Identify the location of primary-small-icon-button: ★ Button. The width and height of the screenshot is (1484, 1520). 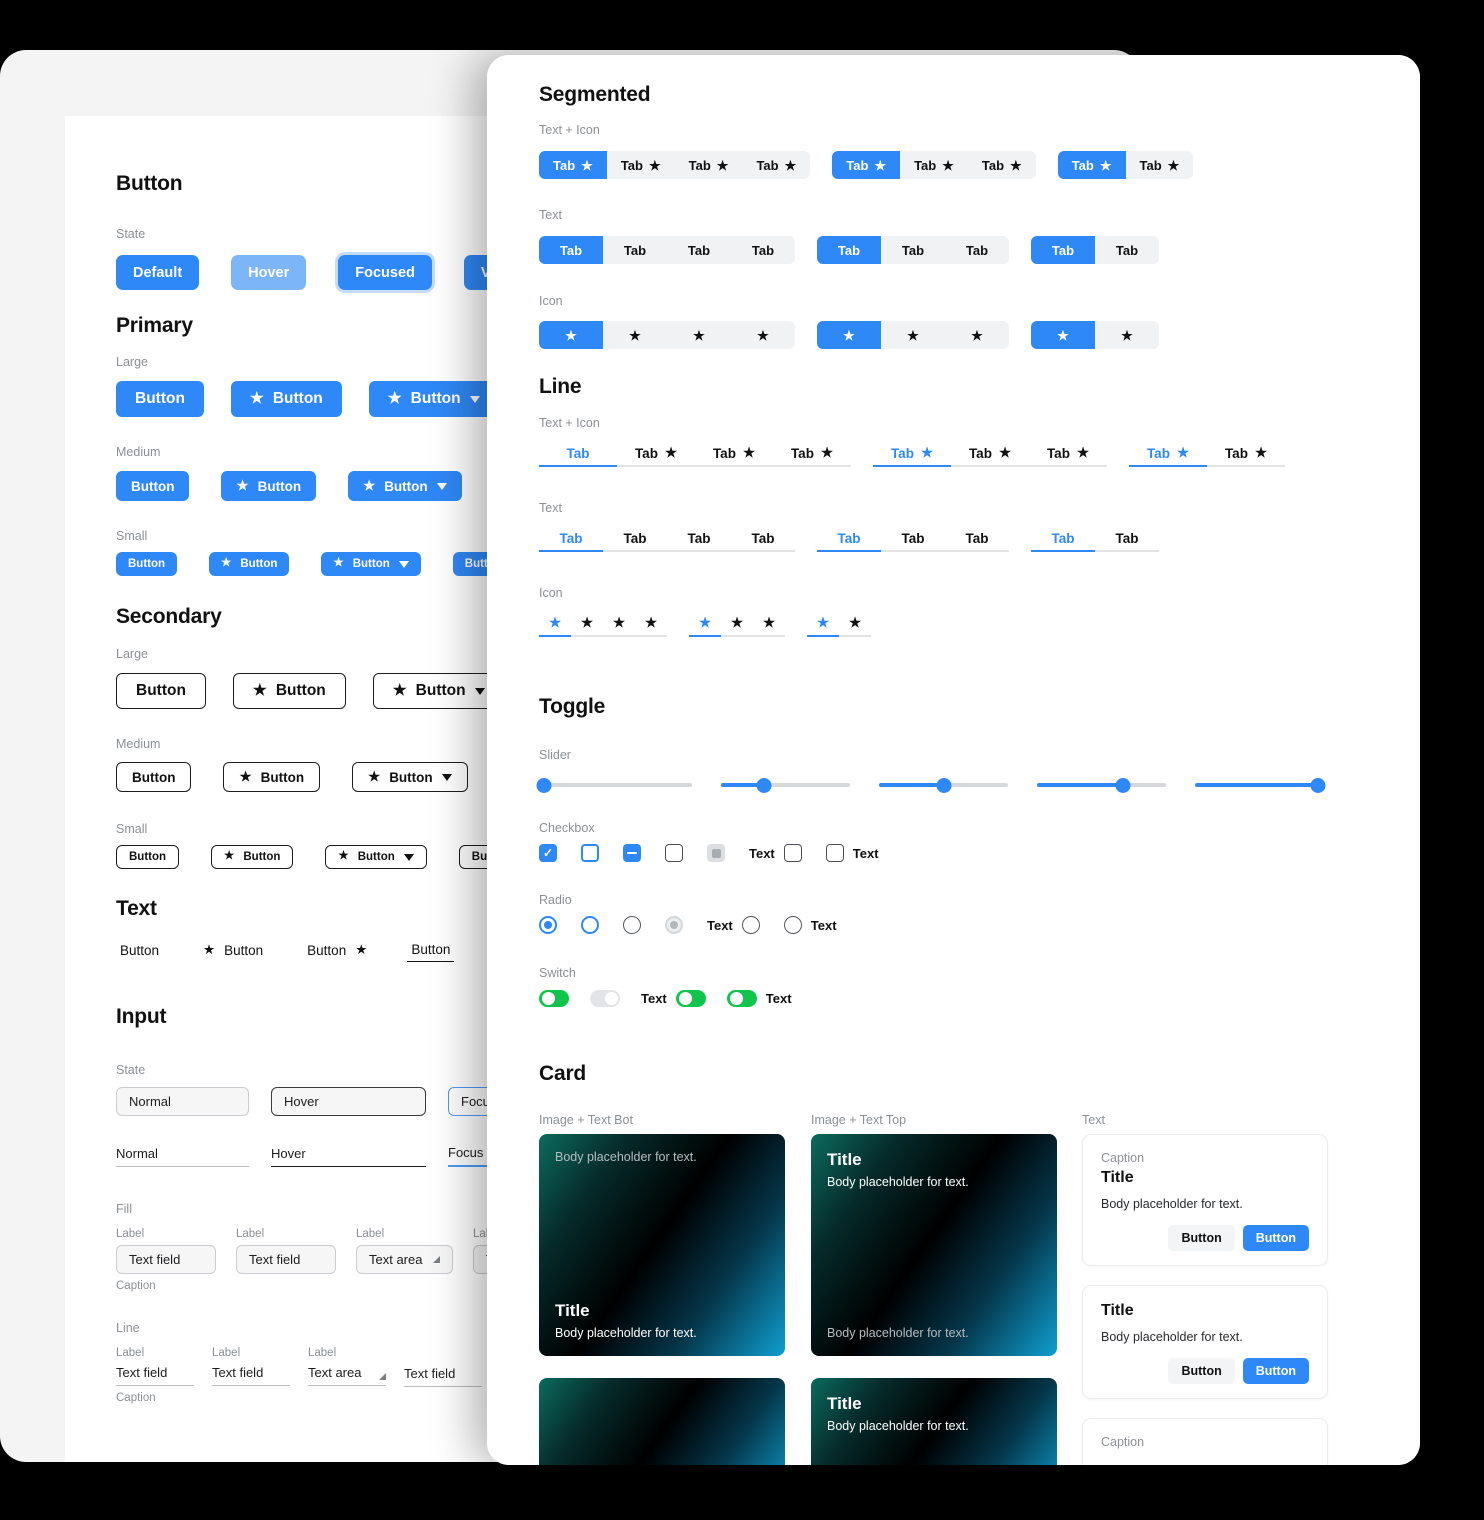
(249, 564).